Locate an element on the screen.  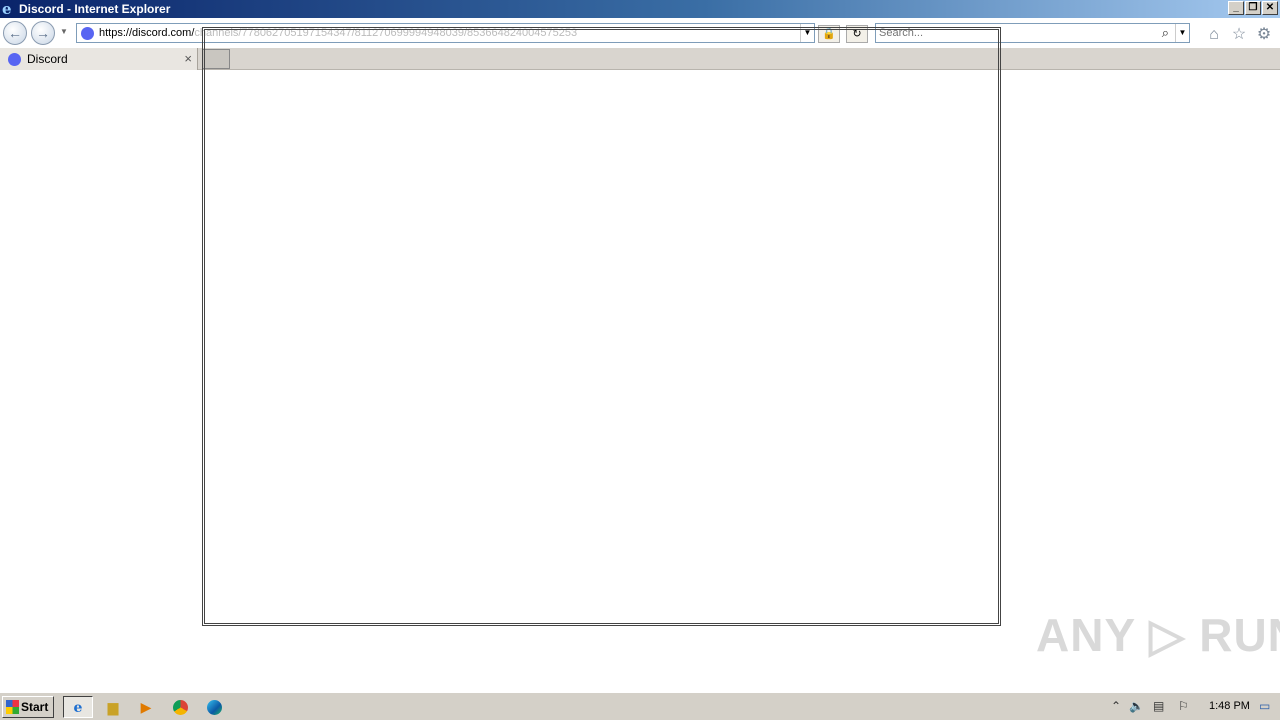
minimize-button: _ is located at coordinates (1236, 8).